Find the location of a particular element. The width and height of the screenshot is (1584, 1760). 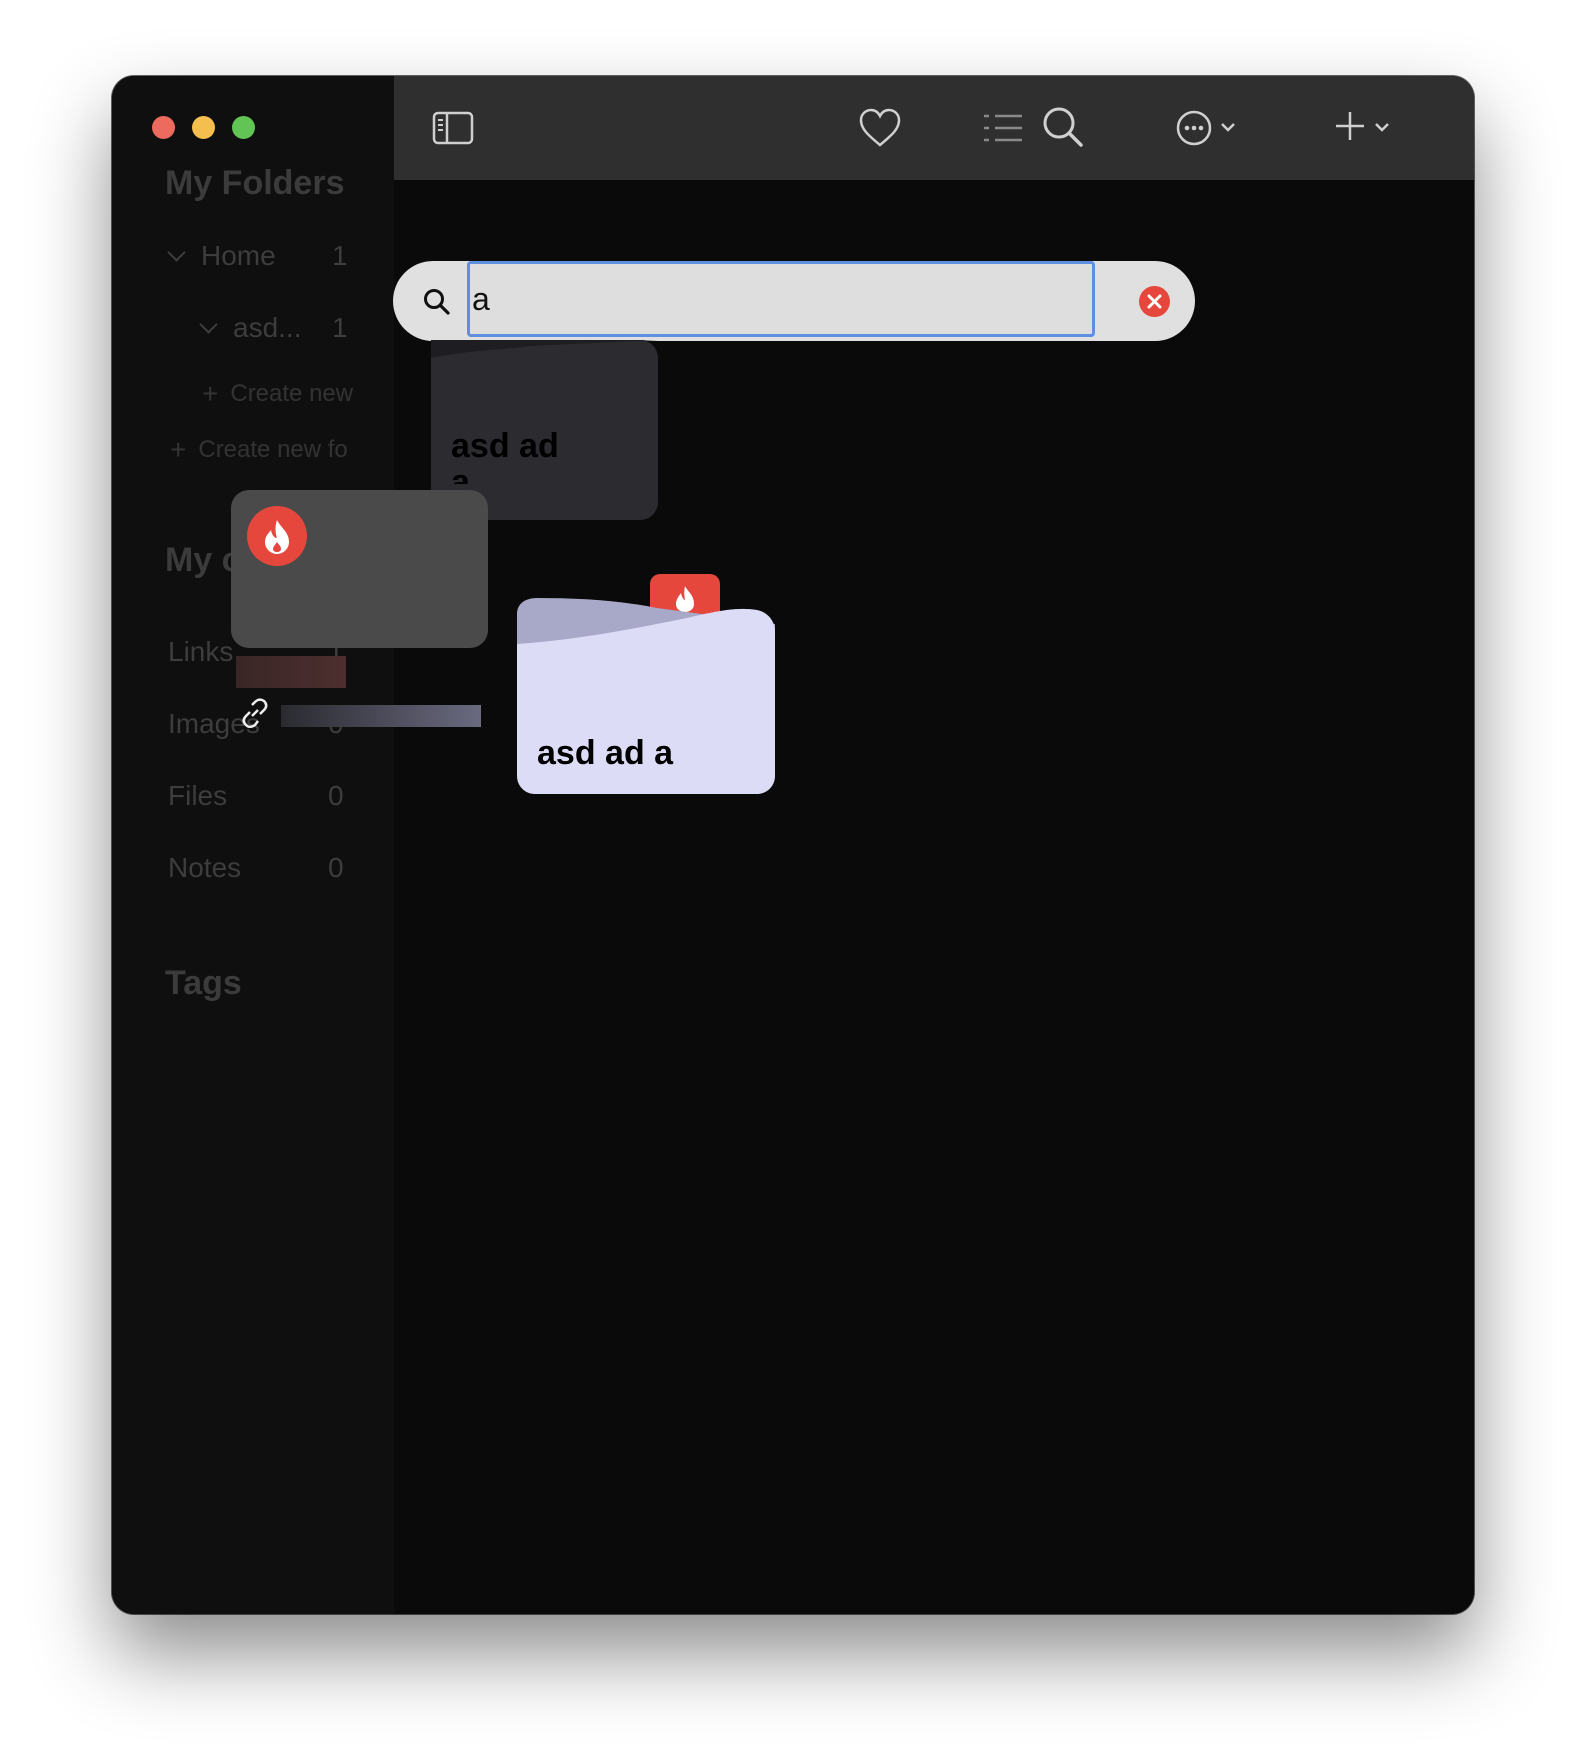

toolbar is located at coordinates (934, 128).